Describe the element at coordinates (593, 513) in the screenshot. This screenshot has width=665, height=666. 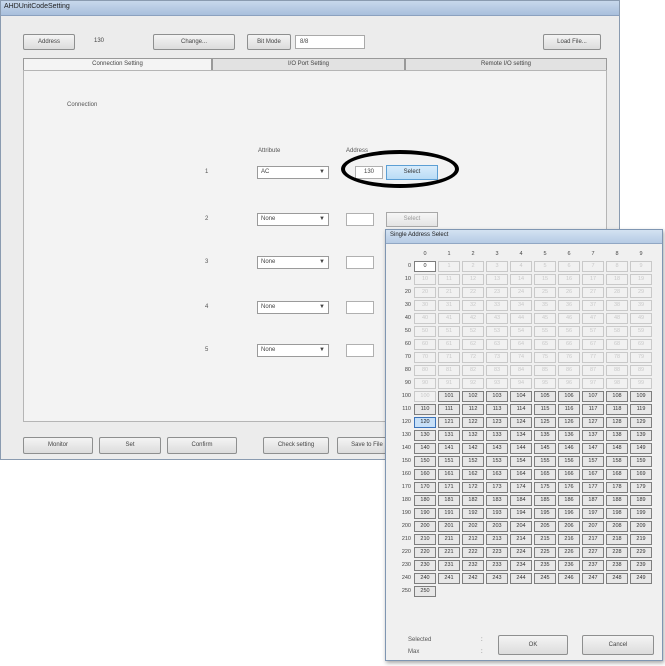
I see `address-cell: 197` at that location.